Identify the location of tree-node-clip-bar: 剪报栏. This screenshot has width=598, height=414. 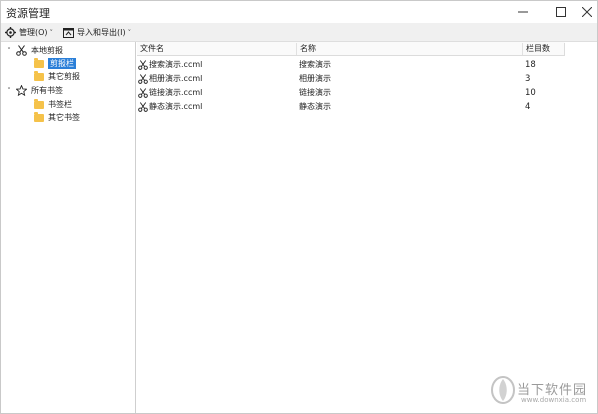
(54, 63).